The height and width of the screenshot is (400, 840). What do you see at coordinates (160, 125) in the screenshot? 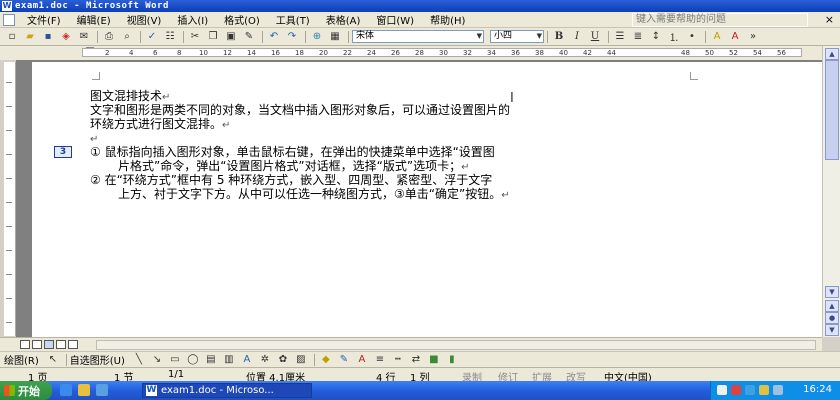
I see `intro-line-2: 环绕方式进行图文混排。↵` at bounding box center [160, 125].